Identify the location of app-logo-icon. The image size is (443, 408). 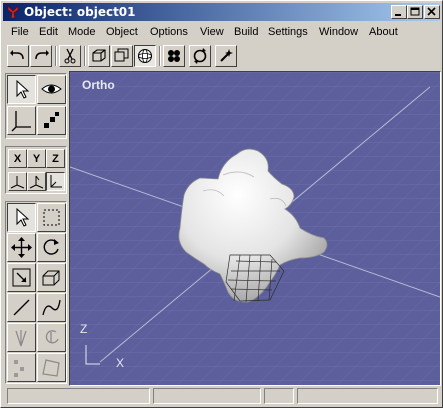
(13, 12).